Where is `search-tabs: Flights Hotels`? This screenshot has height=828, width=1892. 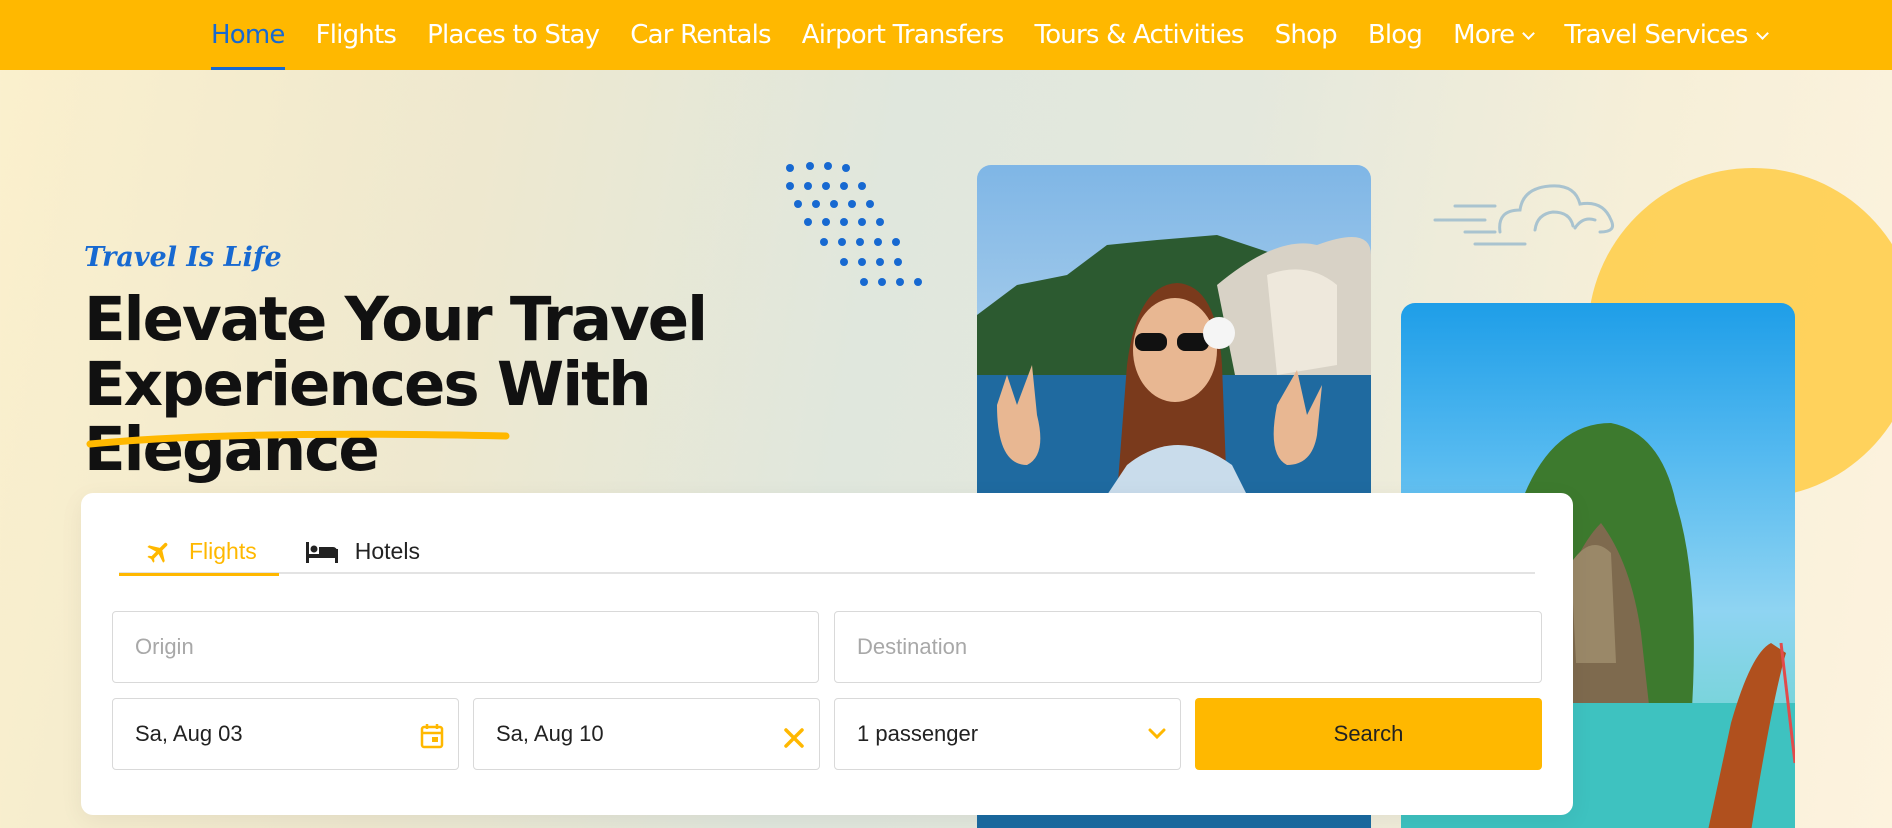
search-tabs: Flights Hotels is located at coordinates (827, 552).